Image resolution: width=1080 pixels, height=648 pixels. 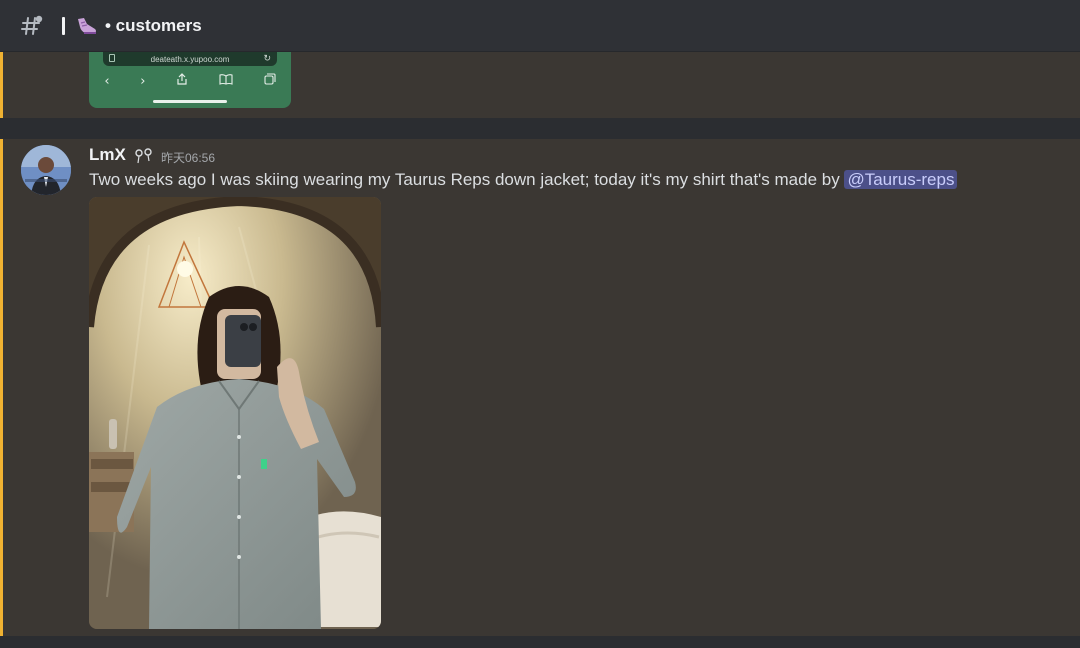 What do you see at coordinates (540, 85) in the screenshot?
I see `previous-message: deateath.x.yupoo.com ↻ ‹ ›` at bounding box center [540, 85].